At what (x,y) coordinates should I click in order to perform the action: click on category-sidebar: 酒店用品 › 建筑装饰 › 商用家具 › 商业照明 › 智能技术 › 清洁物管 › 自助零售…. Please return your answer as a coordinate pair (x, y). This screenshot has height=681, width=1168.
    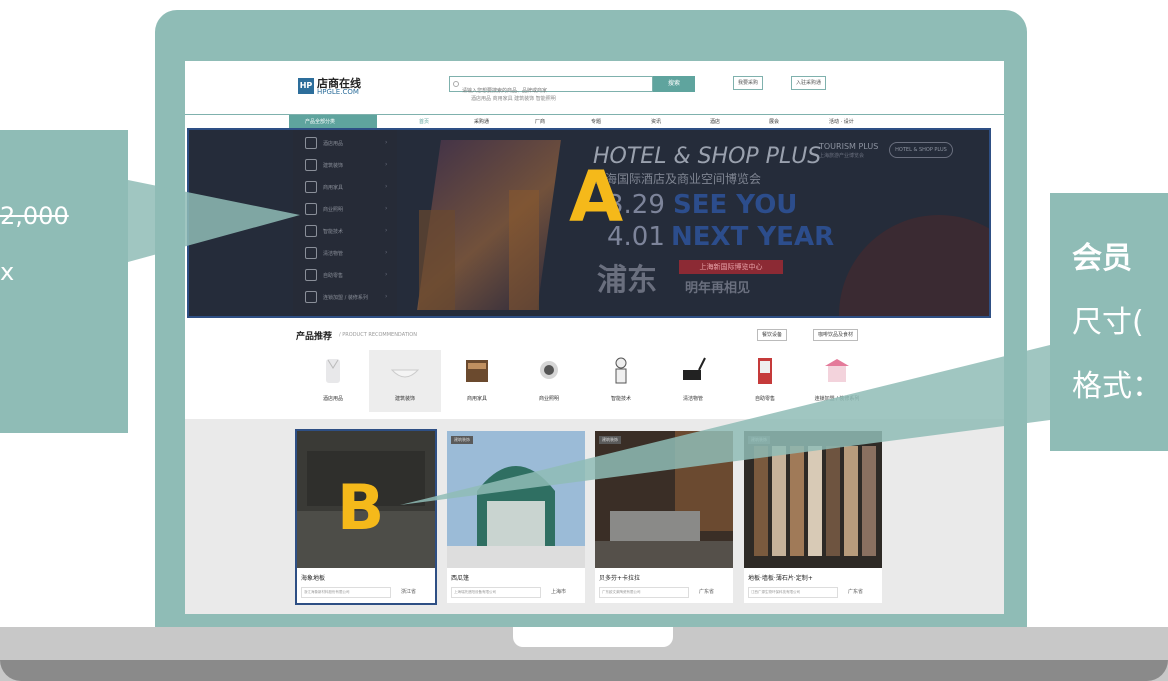
    Looking at the image, I should click on (345, 223).